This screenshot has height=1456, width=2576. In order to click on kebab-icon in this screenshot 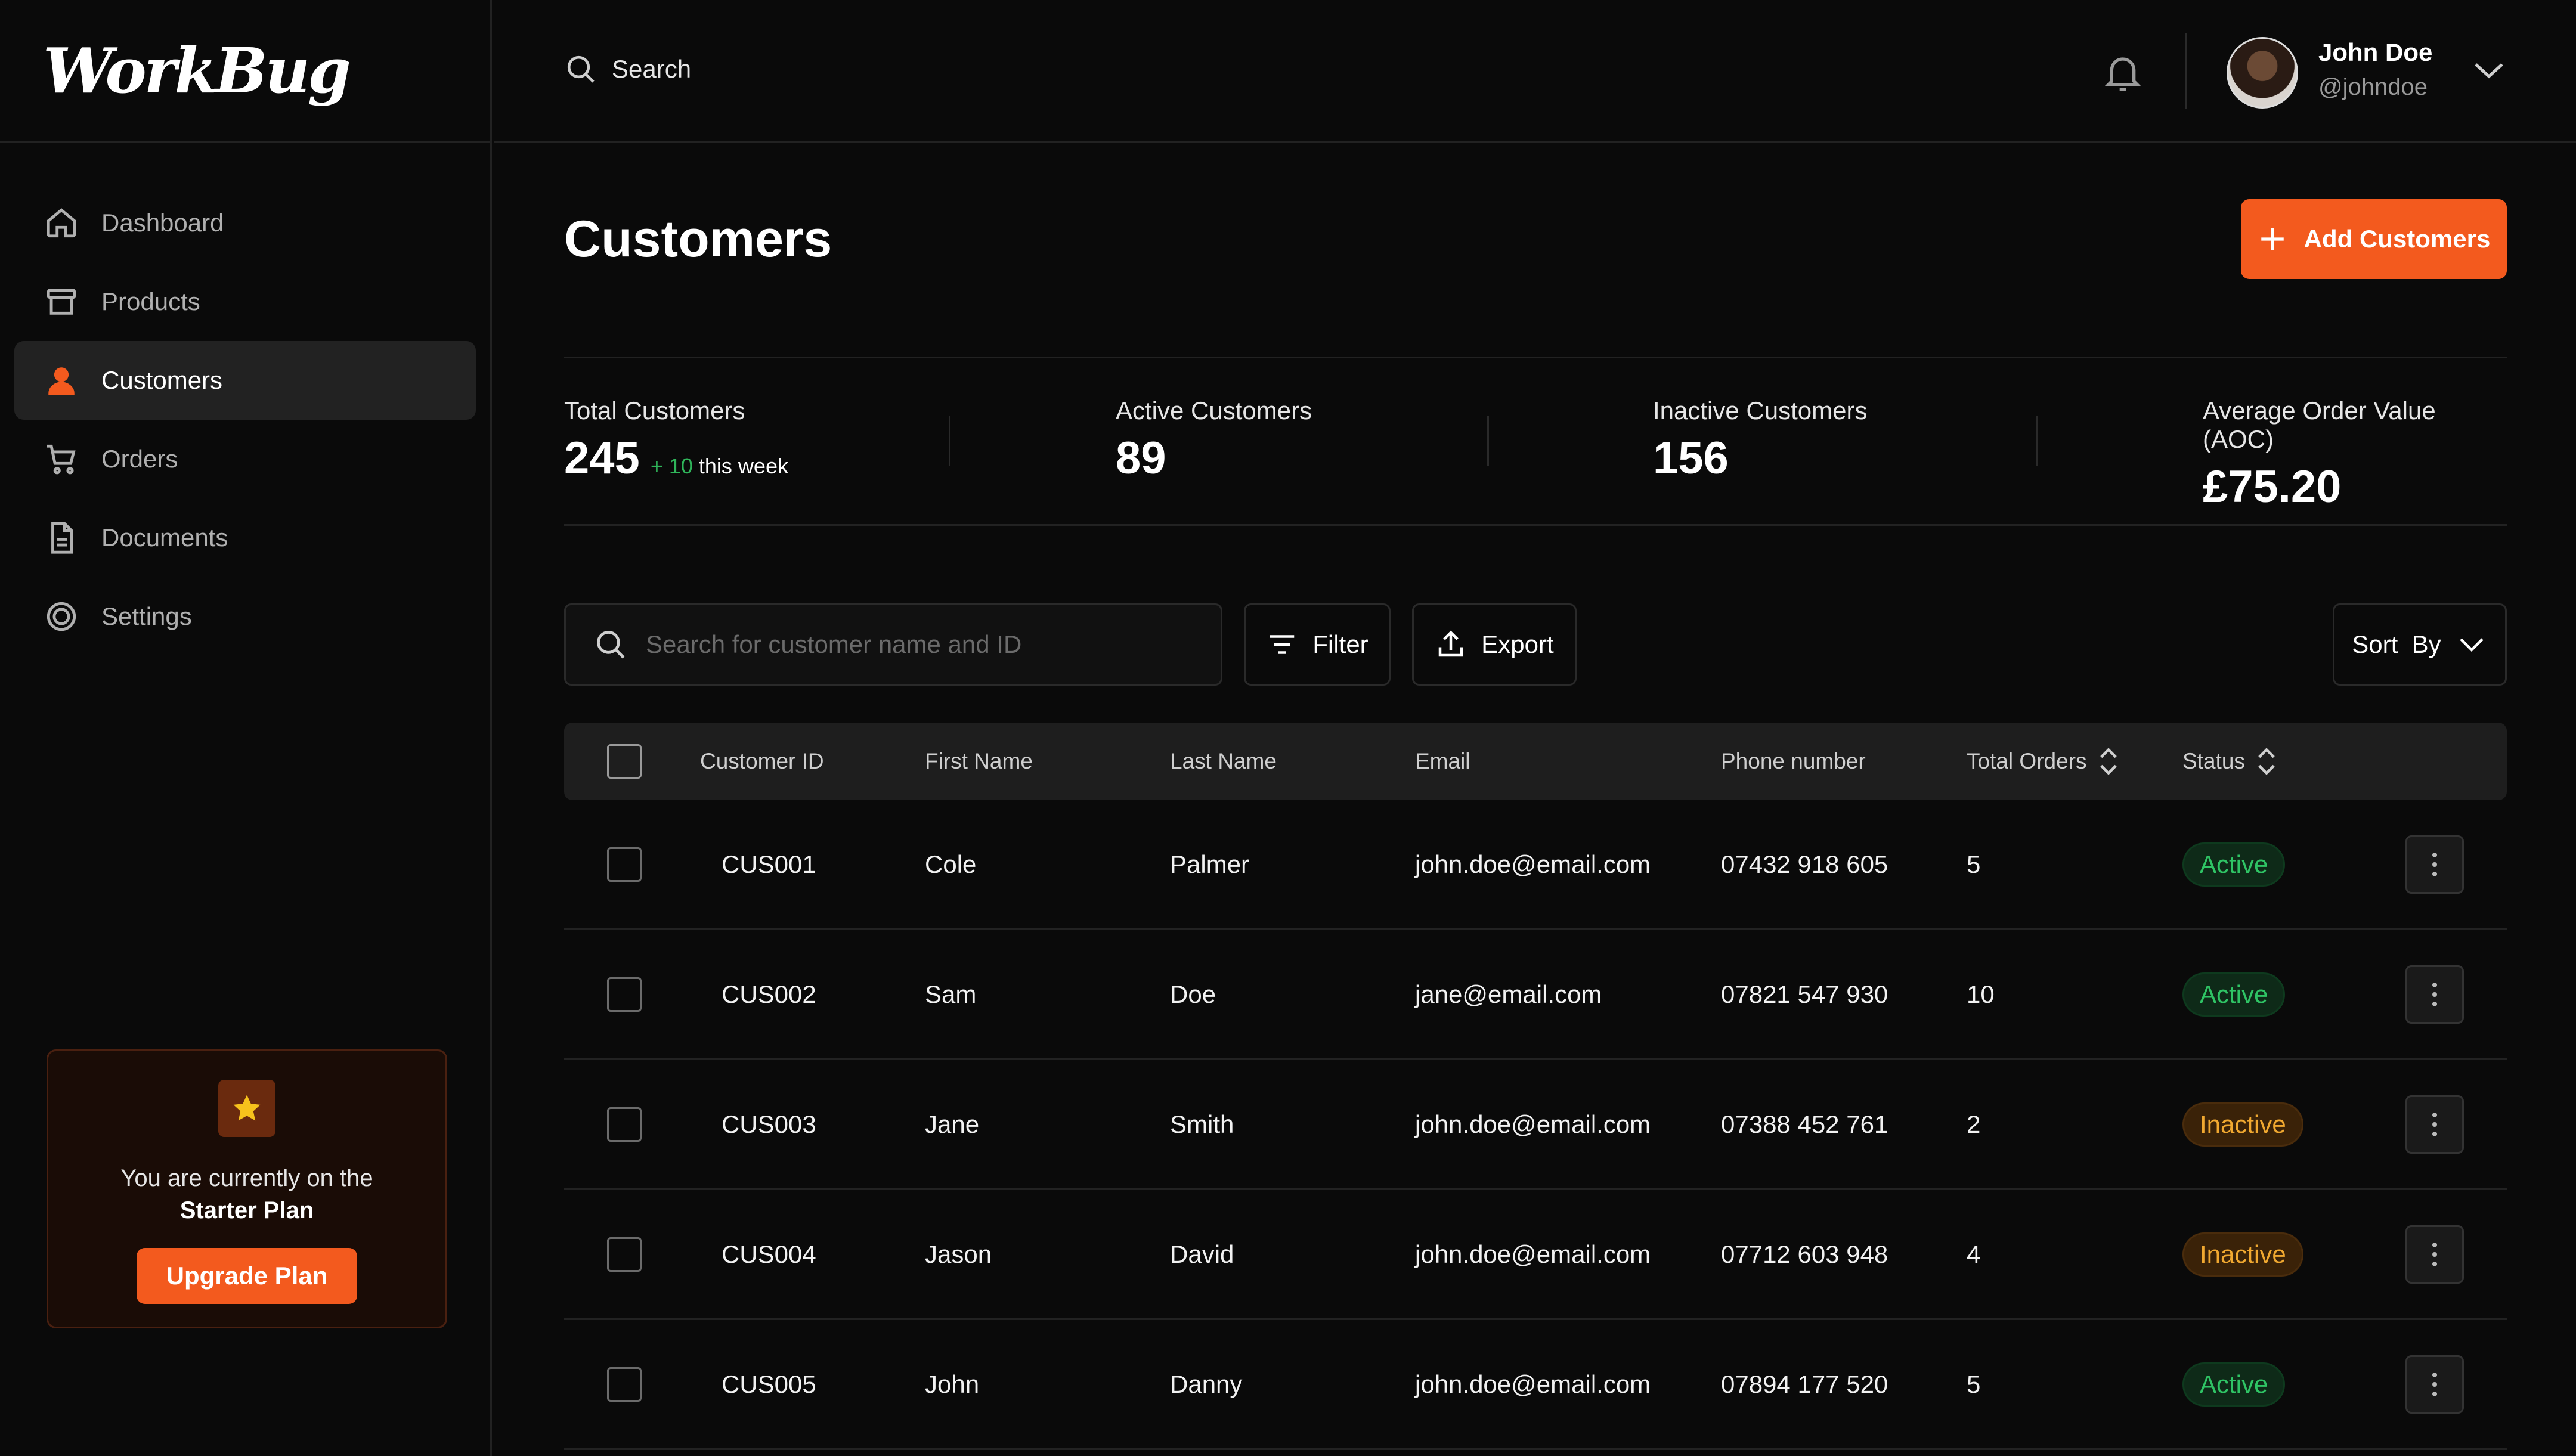, I will do `click(2434, 1124)`.